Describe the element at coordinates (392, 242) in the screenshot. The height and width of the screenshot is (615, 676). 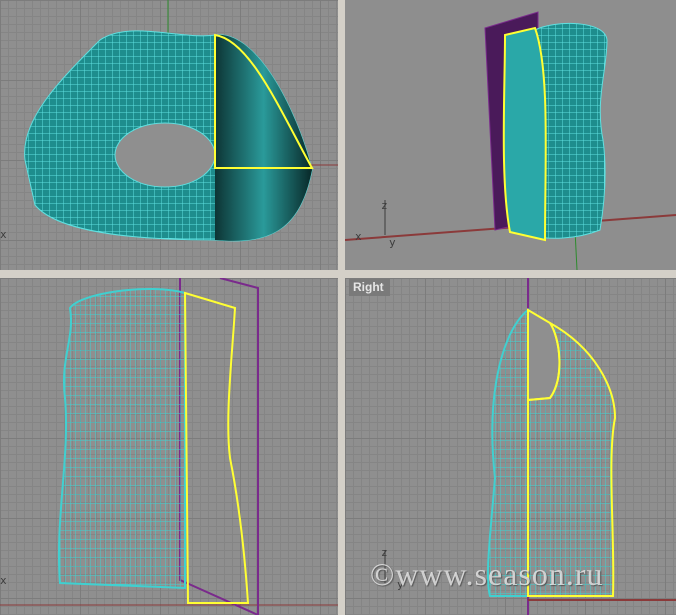
I see `y-axis-label: y` at that location.